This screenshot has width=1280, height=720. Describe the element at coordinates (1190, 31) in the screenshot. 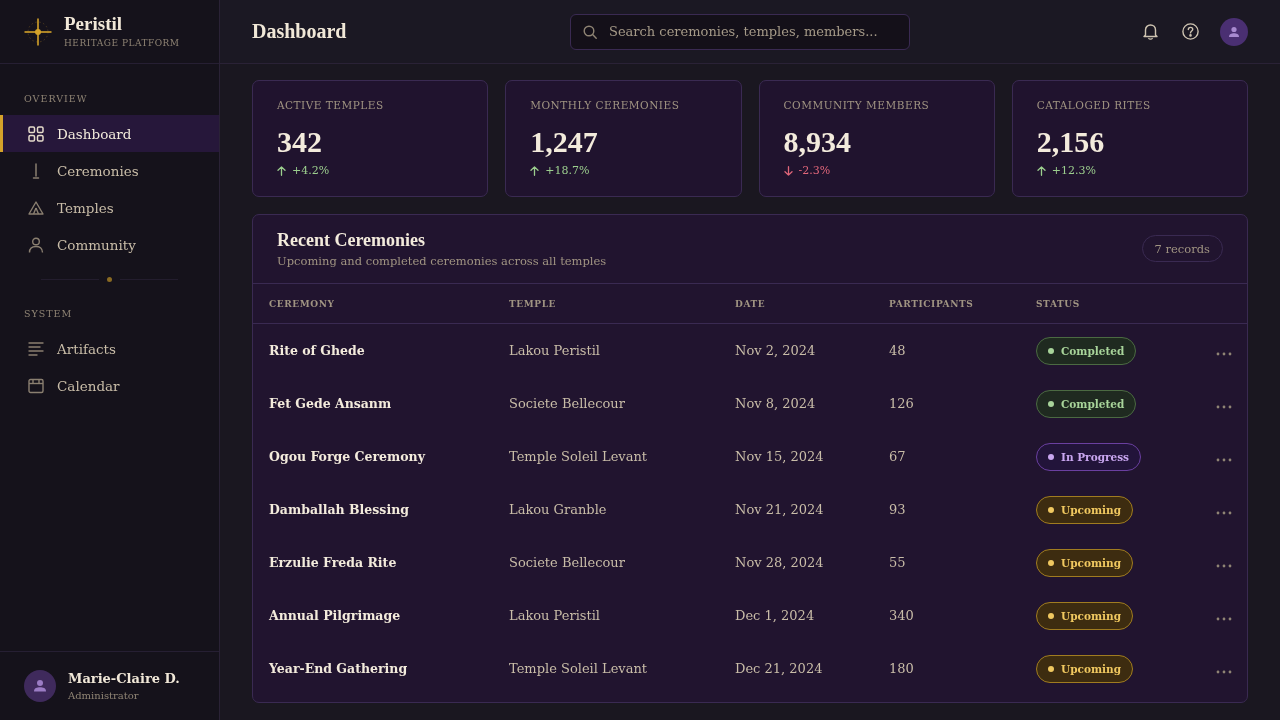

I see `help-icon` at that location.